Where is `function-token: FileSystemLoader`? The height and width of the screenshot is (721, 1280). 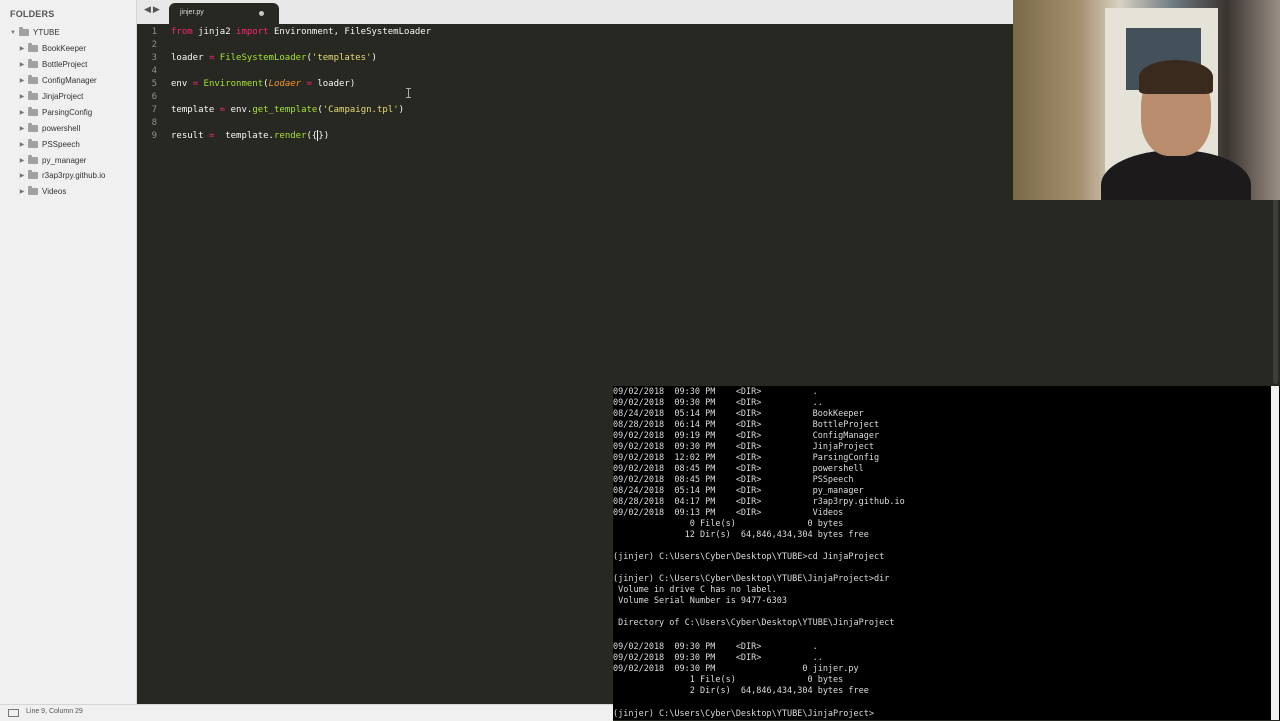
function-token: FileSystemLoader is located at coordinates (263, 58).